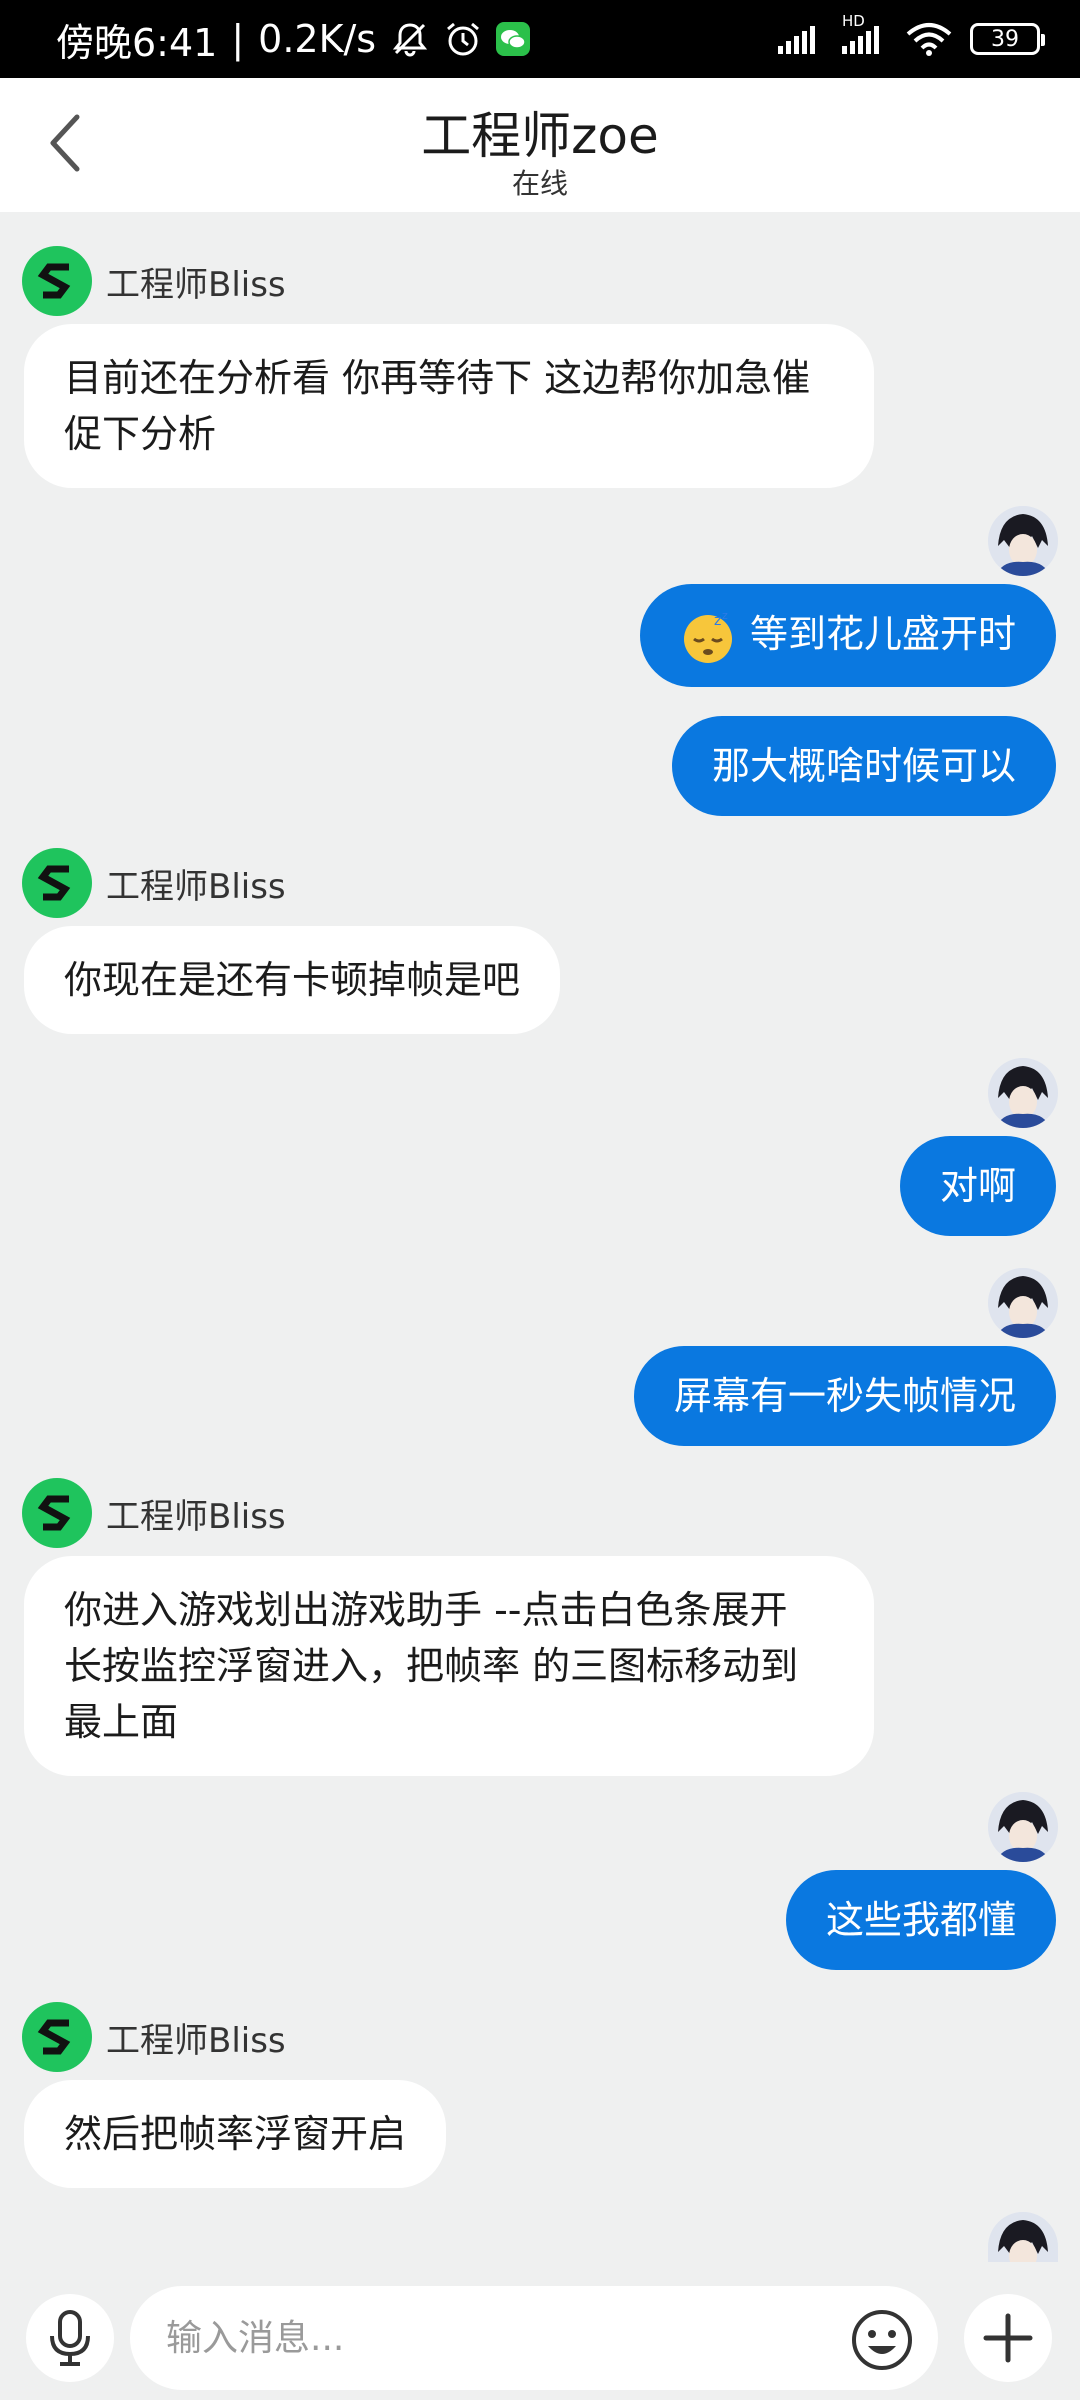  Describe the element at coordinates (929, 39) in the screenshot. I see `wifi-icon` at that location.